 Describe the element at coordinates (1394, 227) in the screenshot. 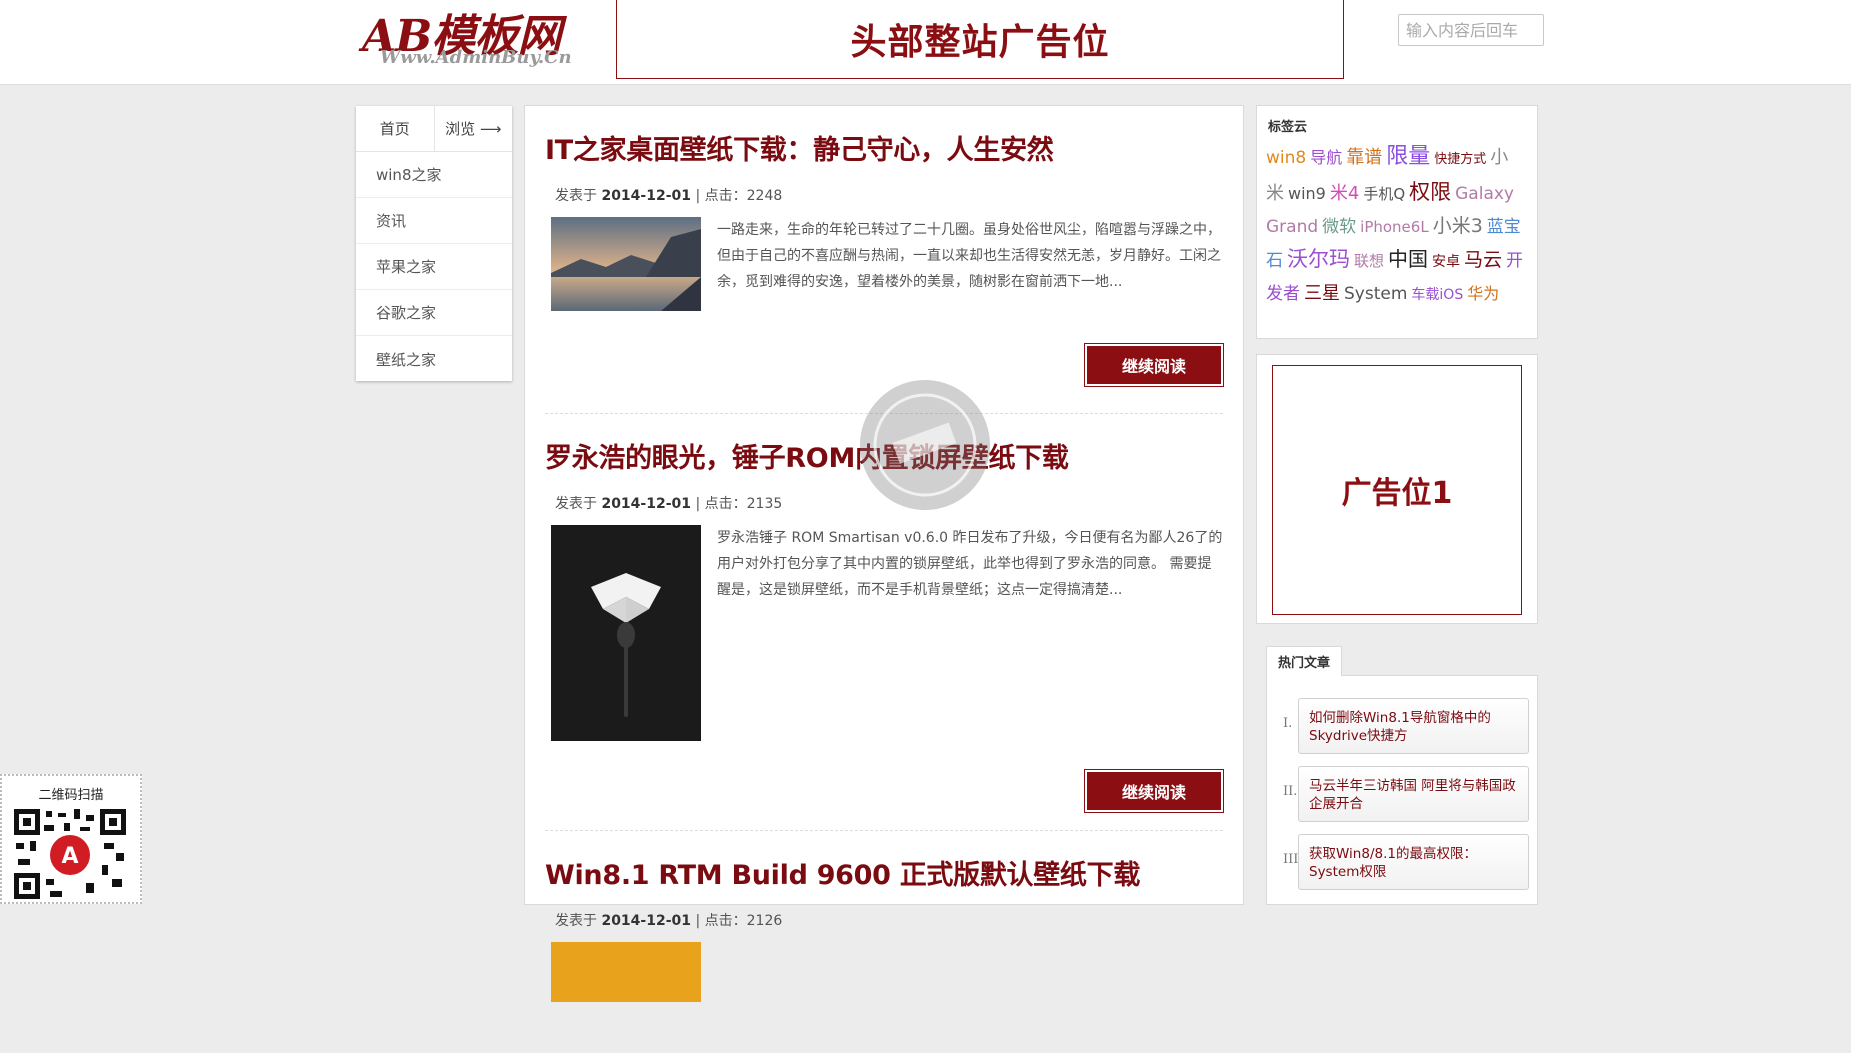

I see `tag-link: iPhone6L` at that location.